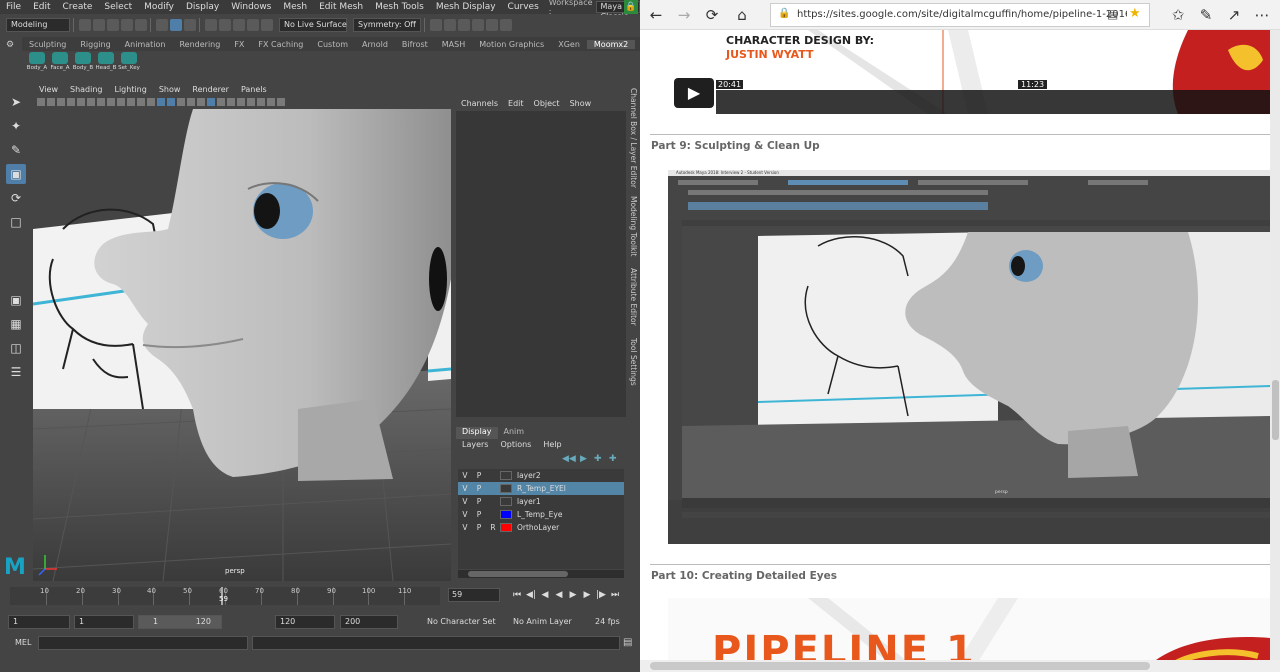 The width and height of the screenshot is (1280, 672). What do you see at coordinates (492, 25) in the screenshot?
I see `render-view-icon` at bounding box center [492, 25].